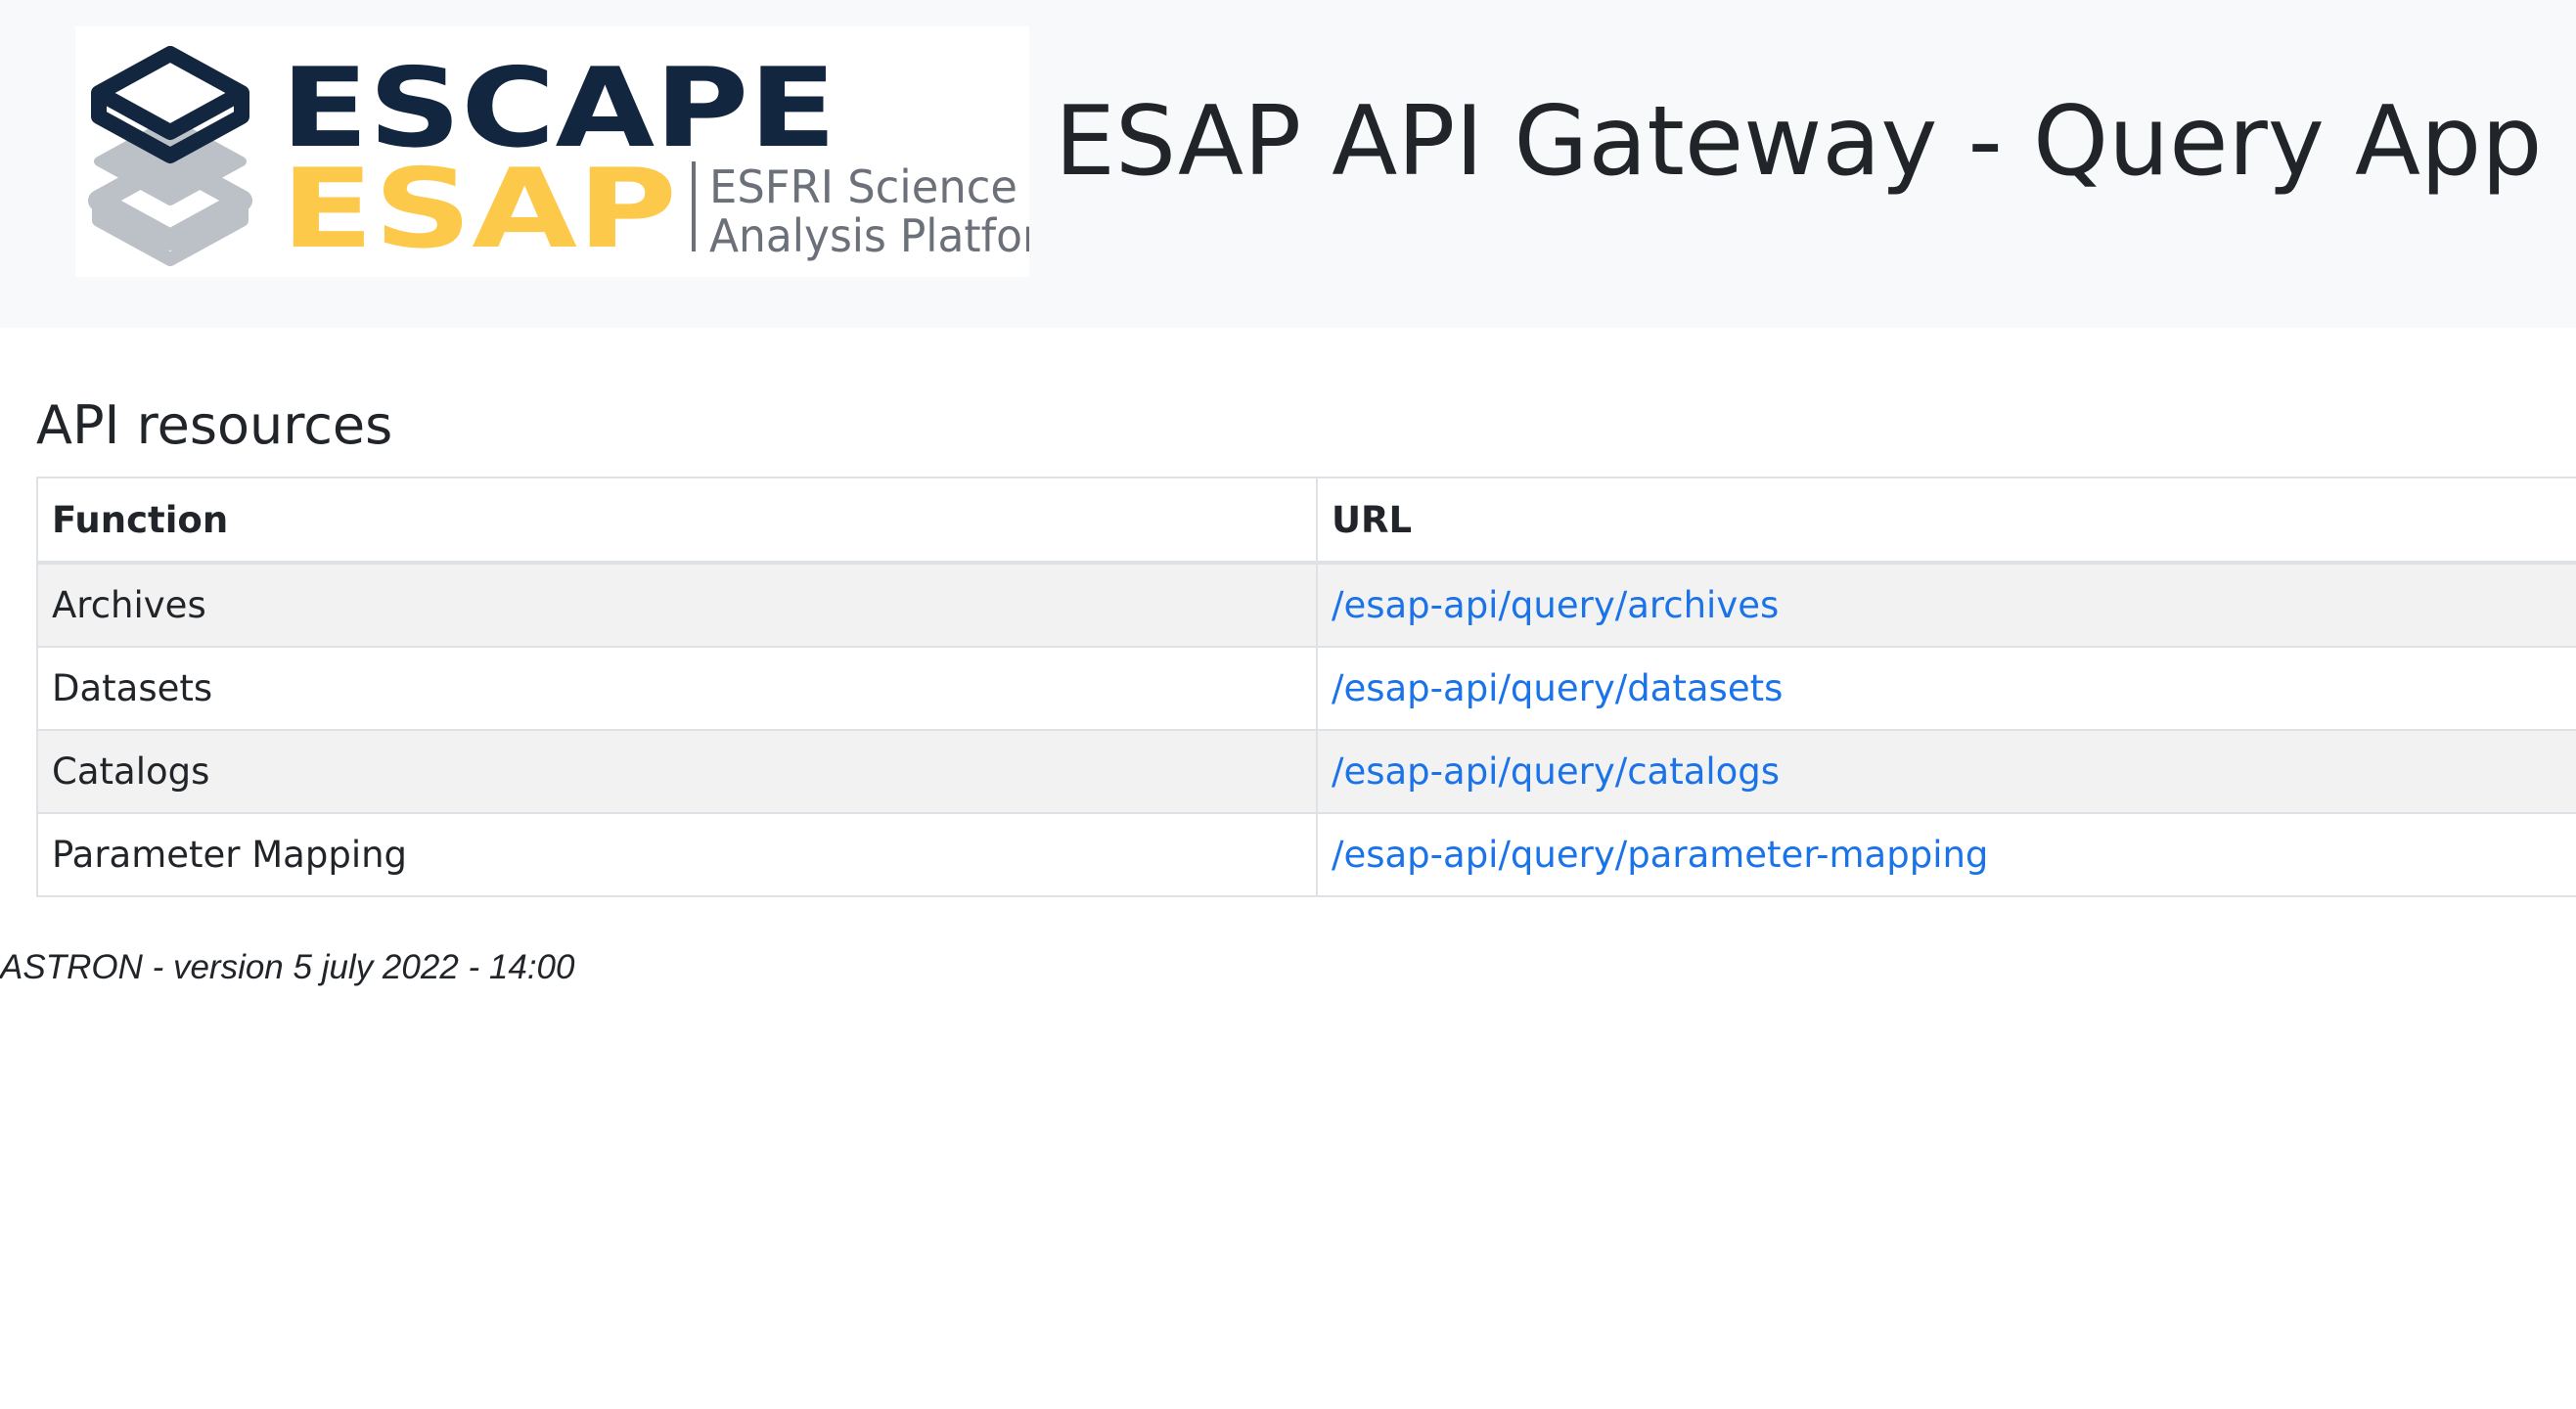 The height and width of the screenshot is (1409, 2576). I want to click on function-cell: Datasets, so click(677, 688).